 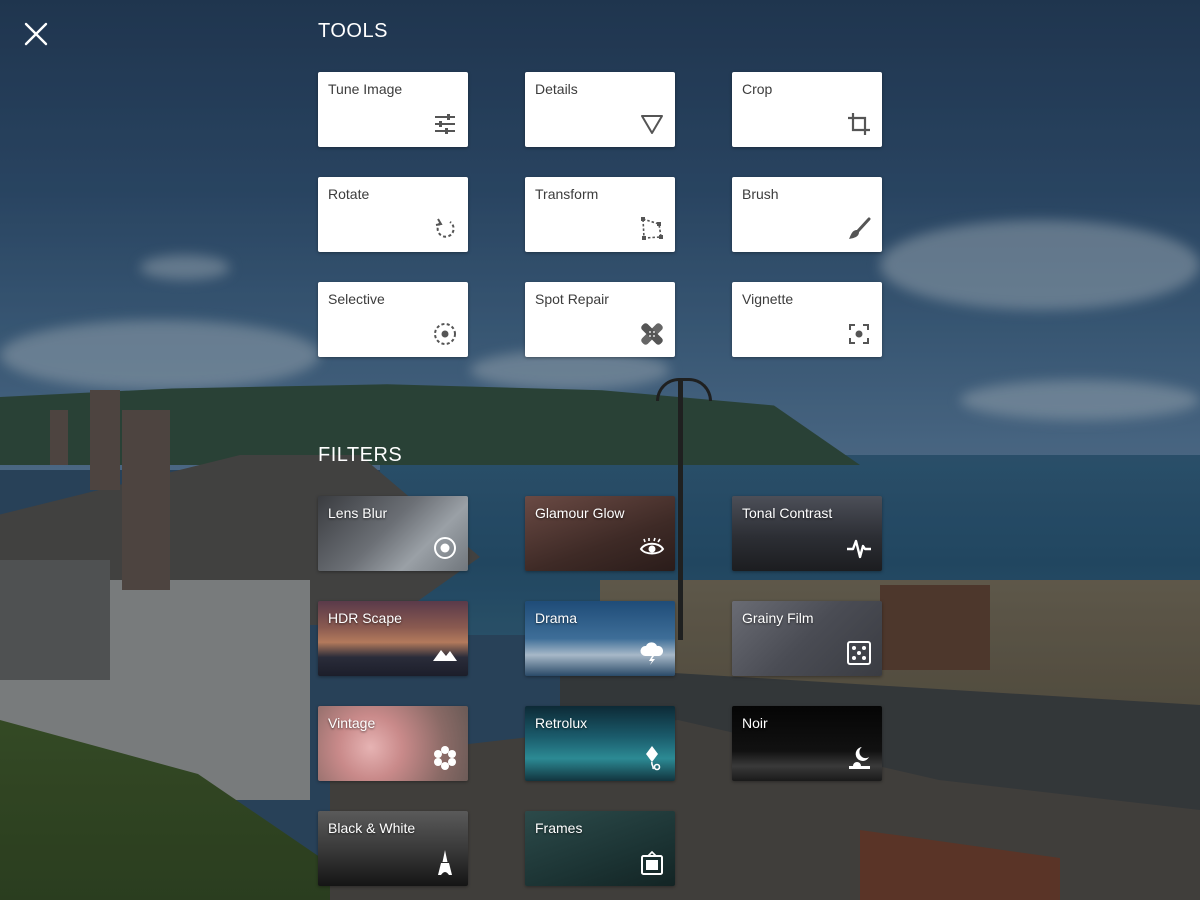 What do you see at coordinates (445, 758) in the screenshot?
I see `flower-icon` at bounding box center [445, 758].